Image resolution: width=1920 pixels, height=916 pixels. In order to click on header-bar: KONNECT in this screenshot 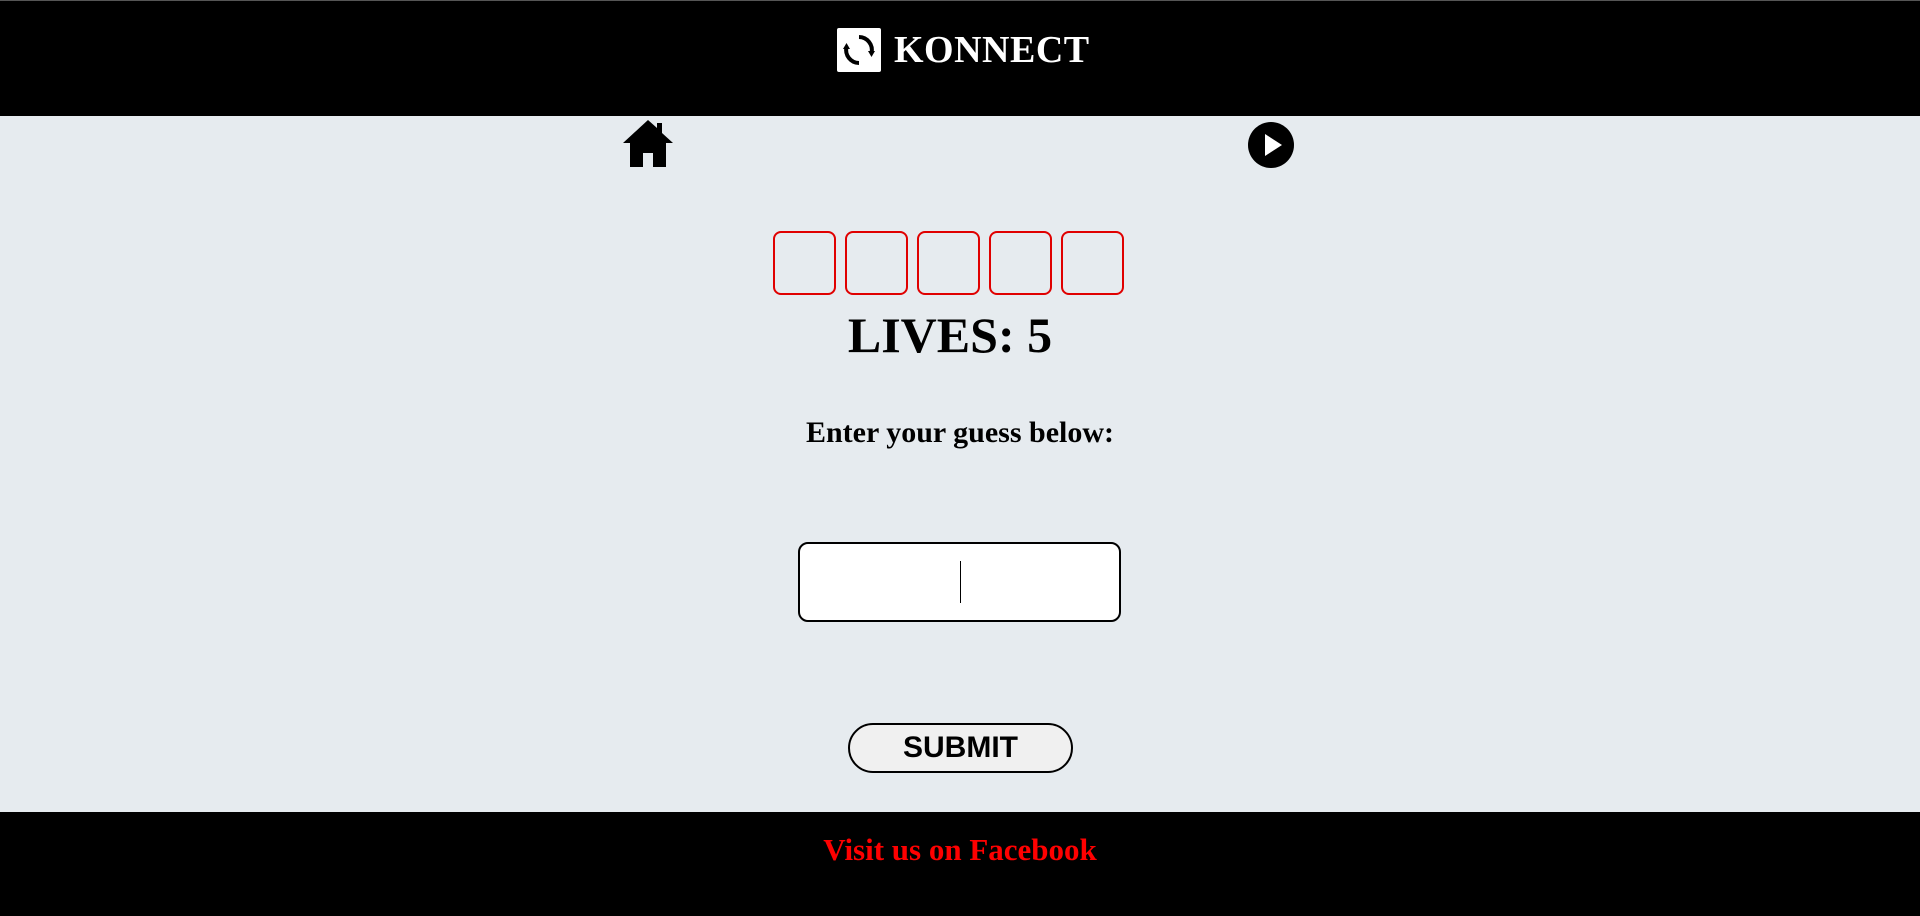, I will do `click(960, 58)`.